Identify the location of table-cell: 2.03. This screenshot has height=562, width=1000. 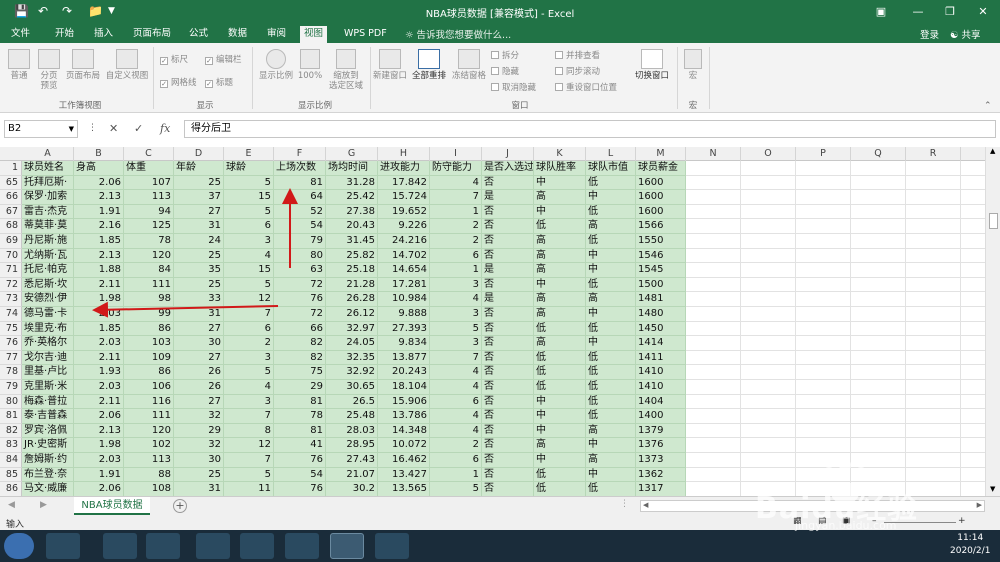
(99, 343).